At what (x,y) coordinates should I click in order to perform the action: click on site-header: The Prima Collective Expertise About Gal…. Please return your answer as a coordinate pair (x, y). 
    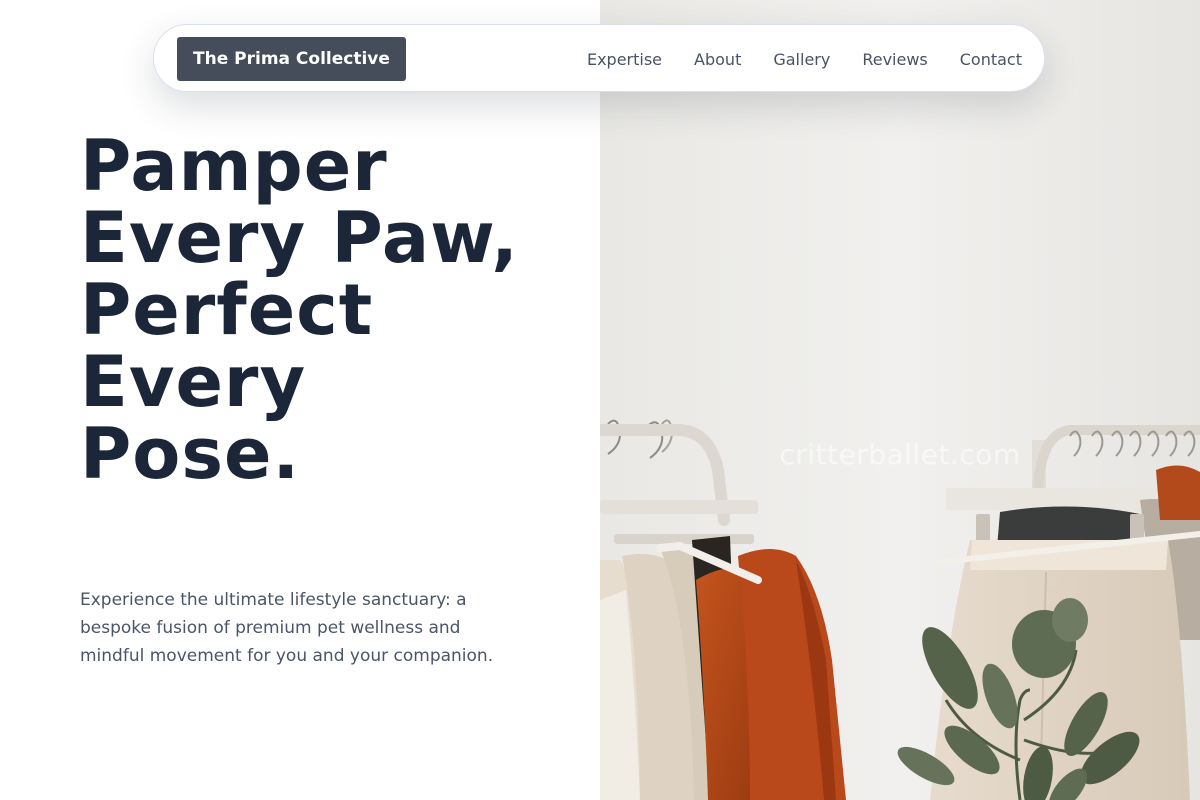
    Looking at the image, I should click on (599, 58).